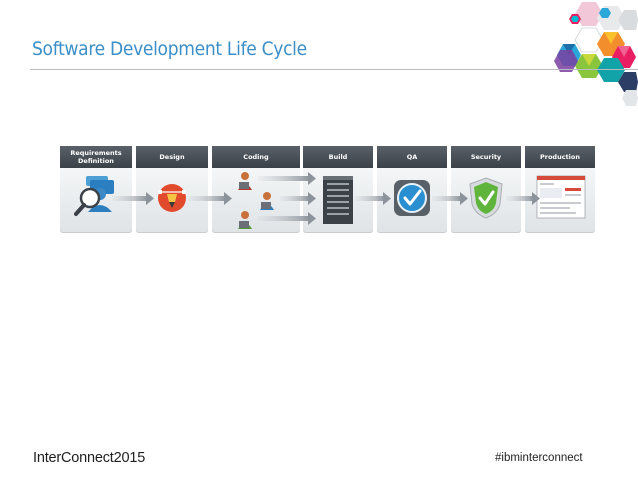 This screenshot has width=638, height=479. I want to click on brand-logo: InterConnect2015, so click(89, 458).